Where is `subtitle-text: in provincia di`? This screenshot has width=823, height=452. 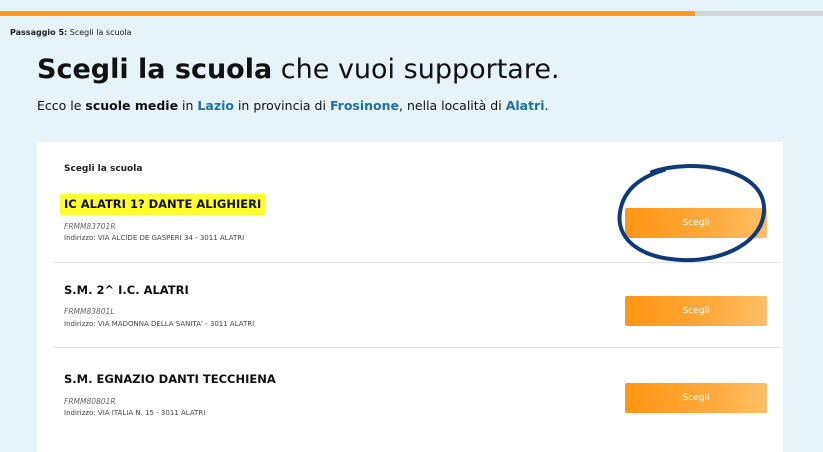 subtitle-text: in provincia di is located at coordinates (281, 105).